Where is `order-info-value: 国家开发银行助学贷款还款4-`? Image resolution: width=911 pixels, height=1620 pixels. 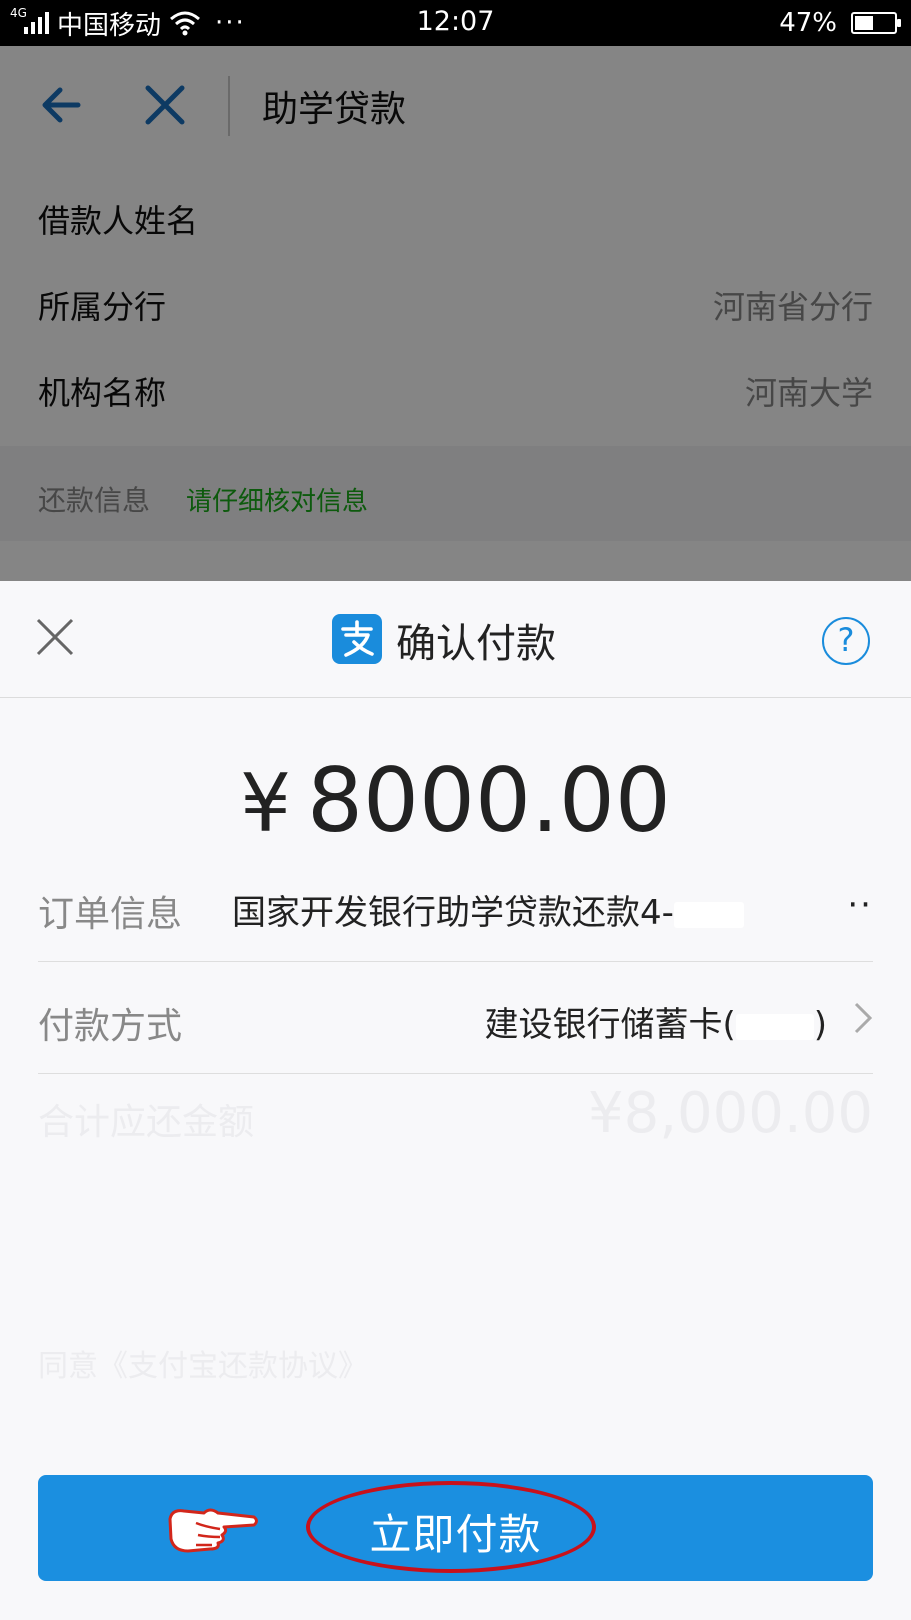 order-info-value: 国家开发银行助学贷款还款4- is located at coordinates (488, 909).